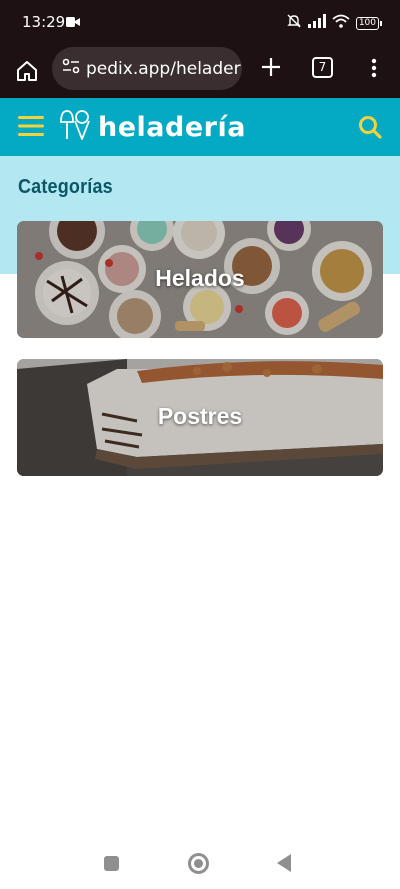  What do you see at coordinates (271, 67) in the screenshot?
I see `new-tab-button` at bounding box center [271, 67].